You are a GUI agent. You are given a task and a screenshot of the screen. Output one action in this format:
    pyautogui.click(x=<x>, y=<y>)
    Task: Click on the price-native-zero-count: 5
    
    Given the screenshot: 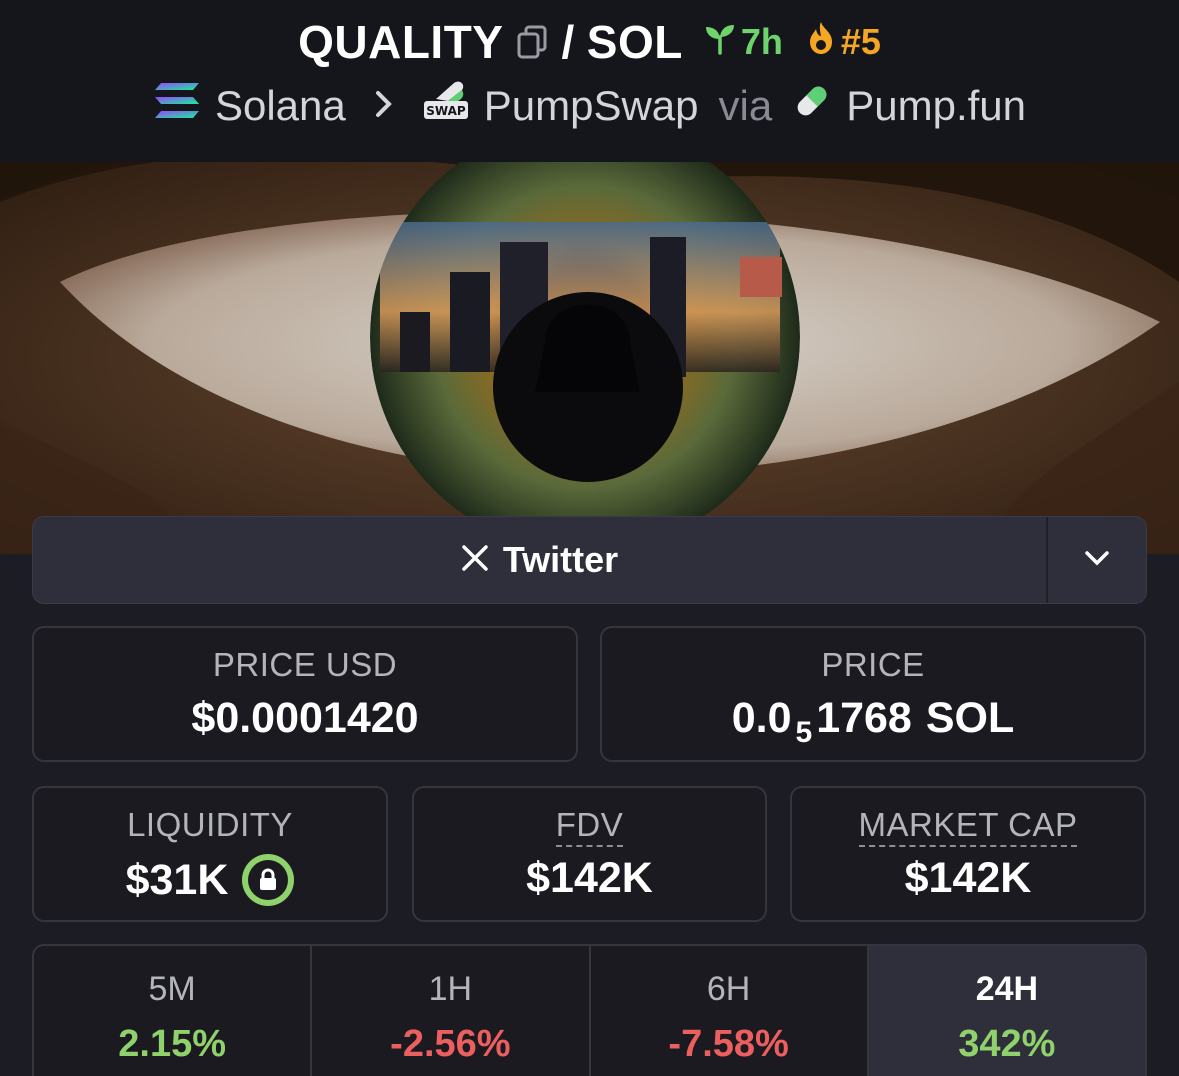 What is the action you would take?
    pyautogui.click(x=804, y=732)
    